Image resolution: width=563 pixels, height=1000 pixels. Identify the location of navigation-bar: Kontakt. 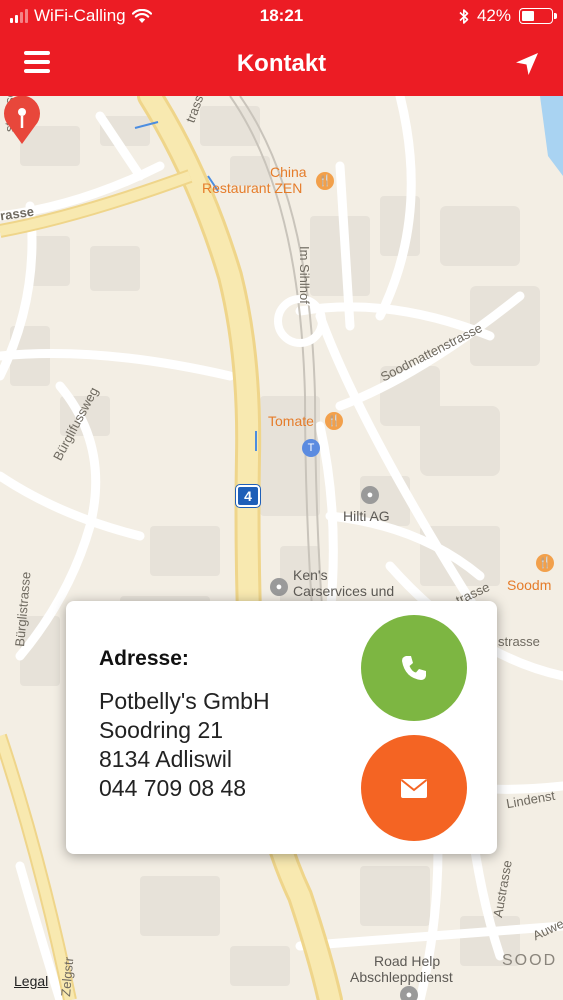
(281, 64).